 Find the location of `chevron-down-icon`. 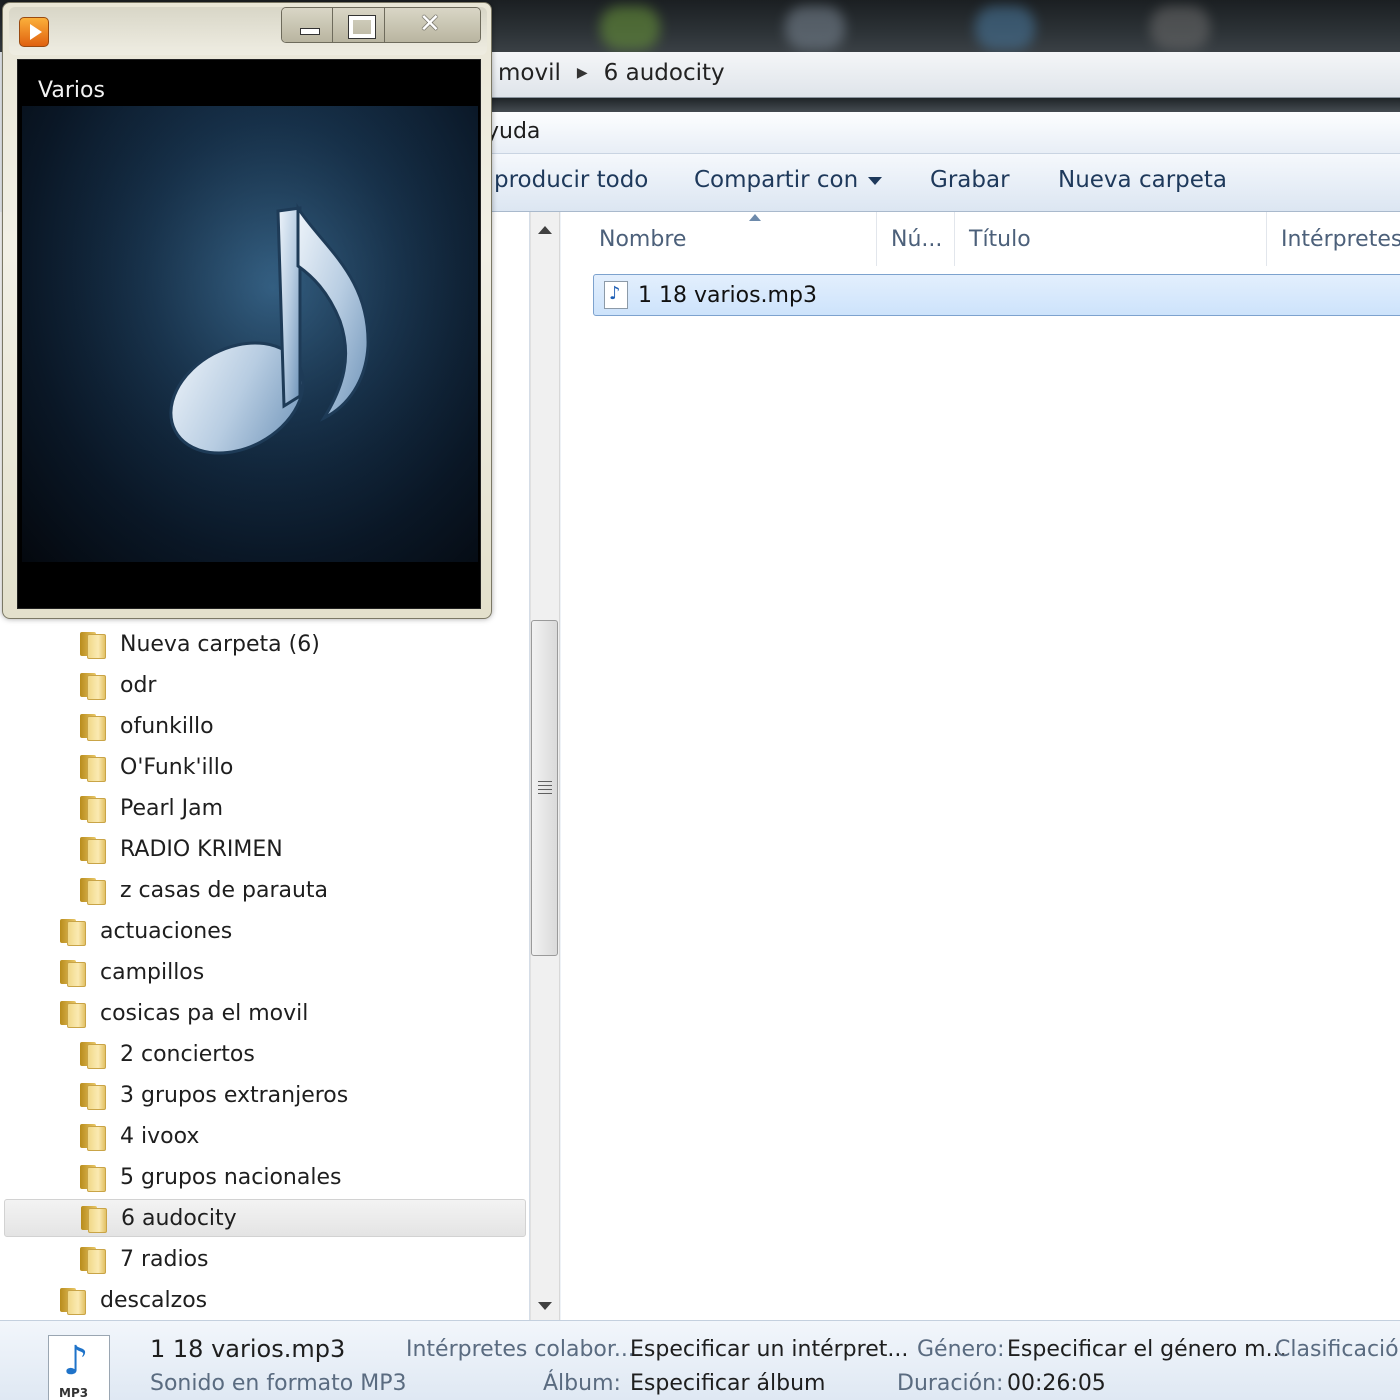

chevron-down-icon is located at coordinates (875, 180).